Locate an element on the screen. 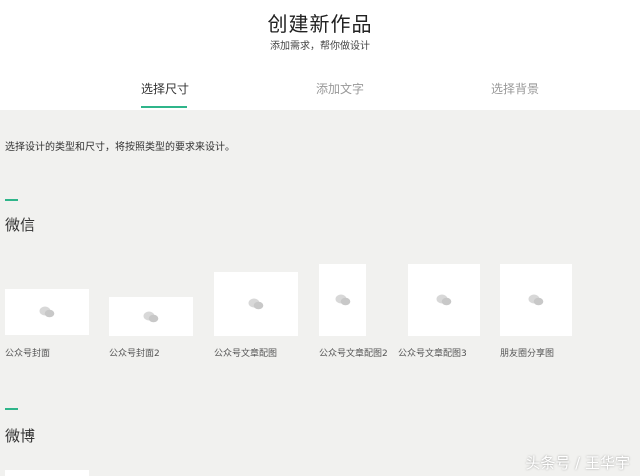  tab-add-text: 添加文字 is located at coordinates (340, 88).